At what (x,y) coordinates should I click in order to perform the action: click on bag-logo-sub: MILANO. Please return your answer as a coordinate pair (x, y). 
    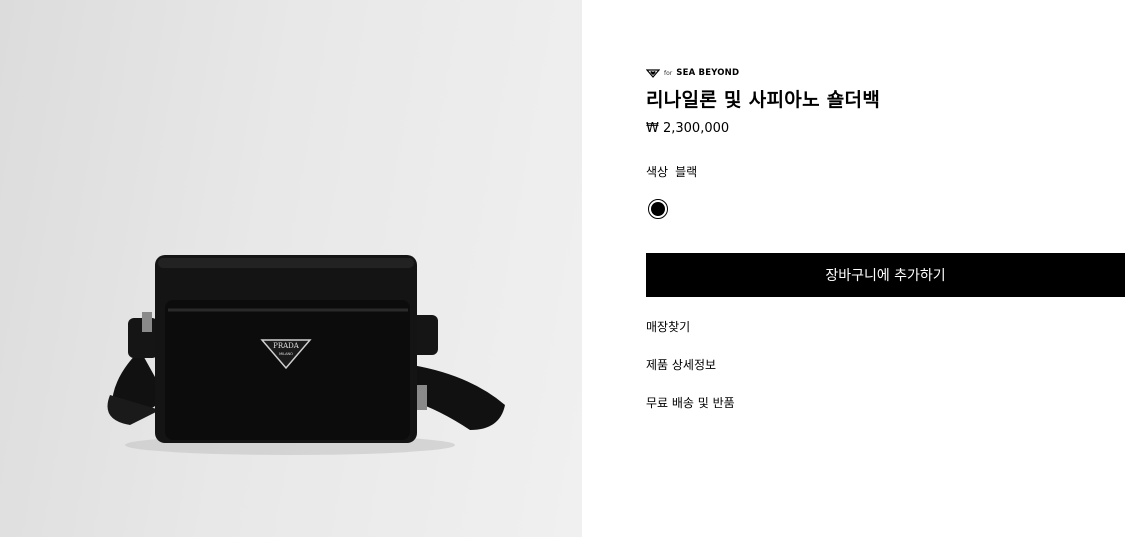
    Looking at the image, I should click on (286, 354).